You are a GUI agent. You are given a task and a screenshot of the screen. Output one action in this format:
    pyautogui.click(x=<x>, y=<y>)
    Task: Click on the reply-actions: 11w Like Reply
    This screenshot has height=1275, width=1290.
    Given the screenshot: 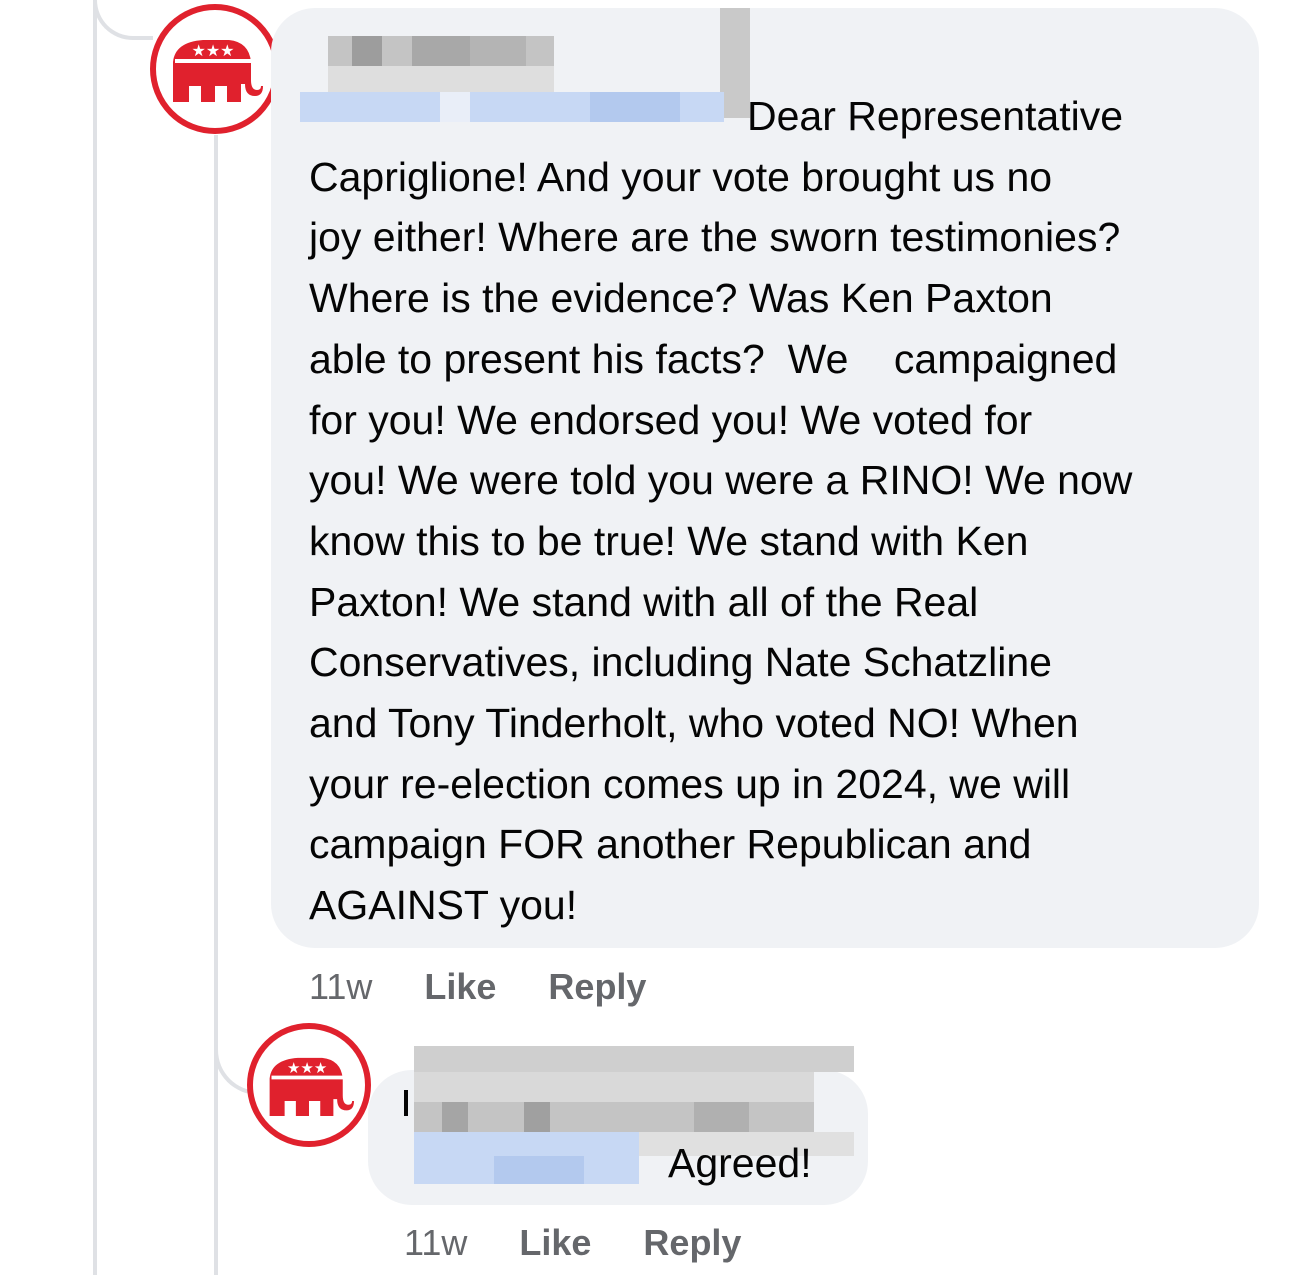 What is the action you would take?
    pyautogui.click(x=572, y=1243)
    